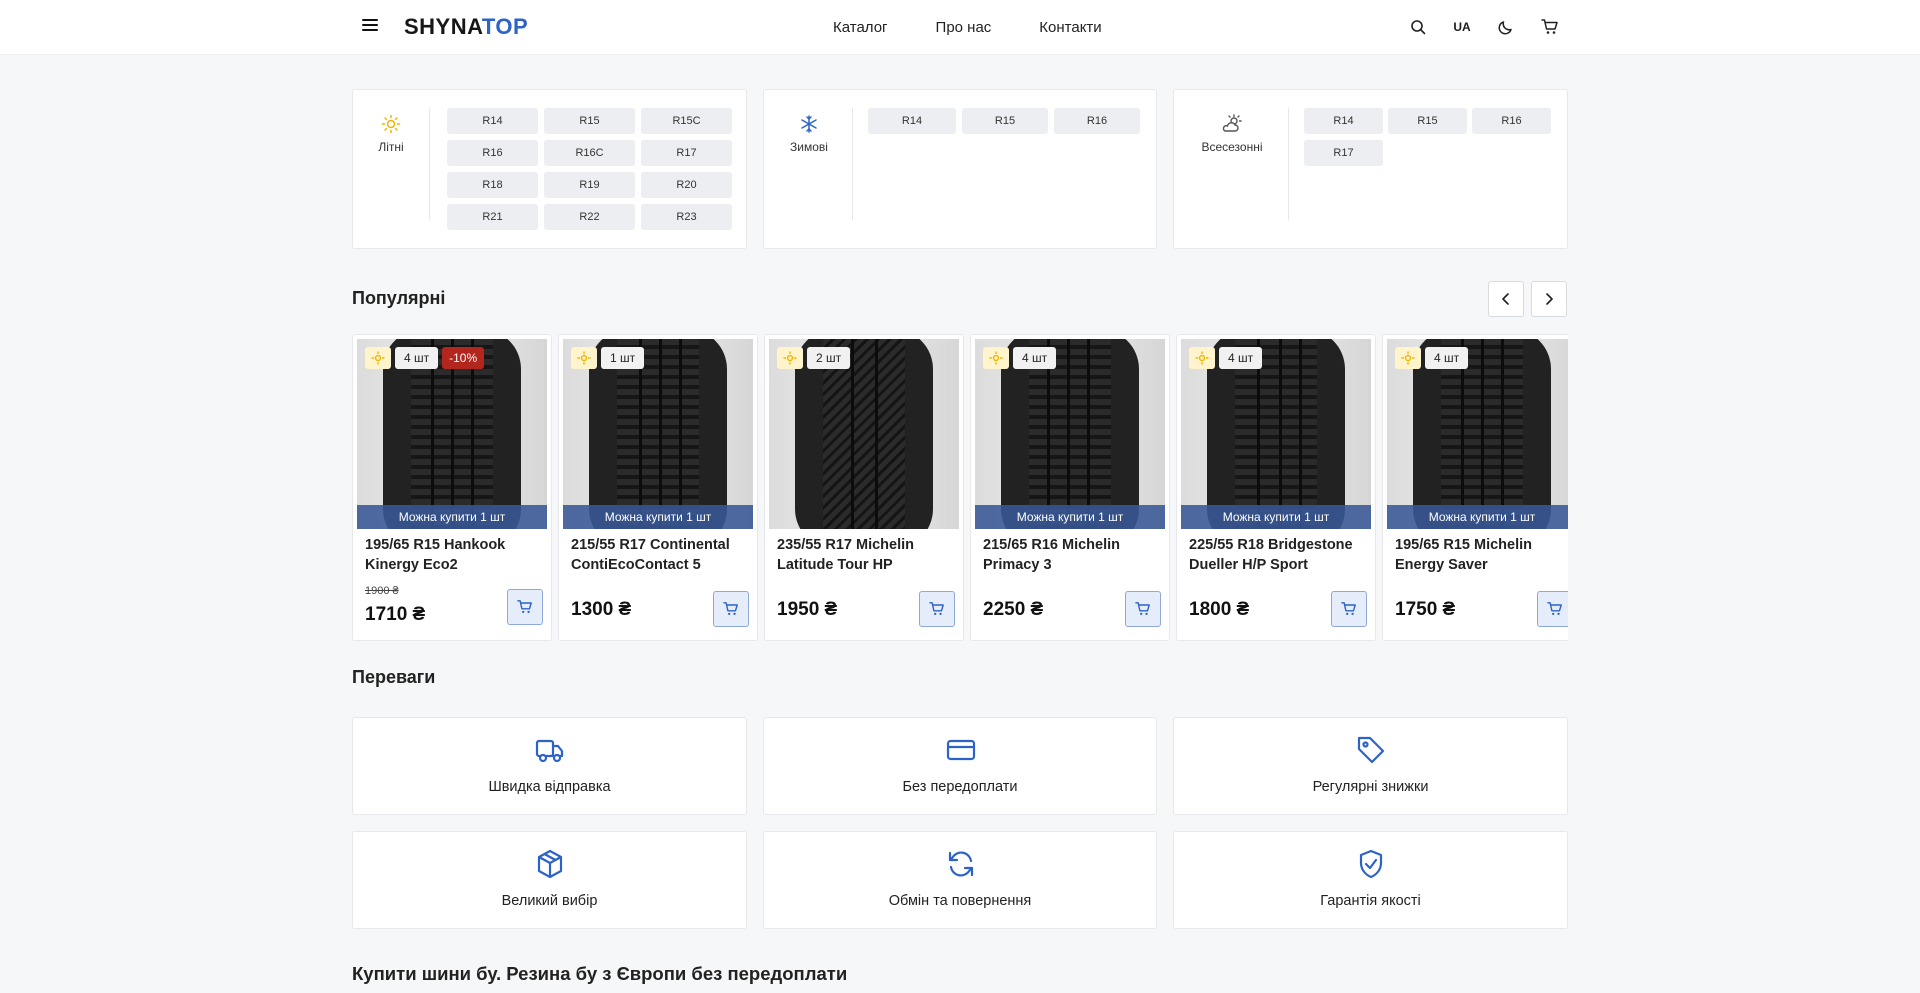  I want to click on season-label: Зимові, so click(809, 147).